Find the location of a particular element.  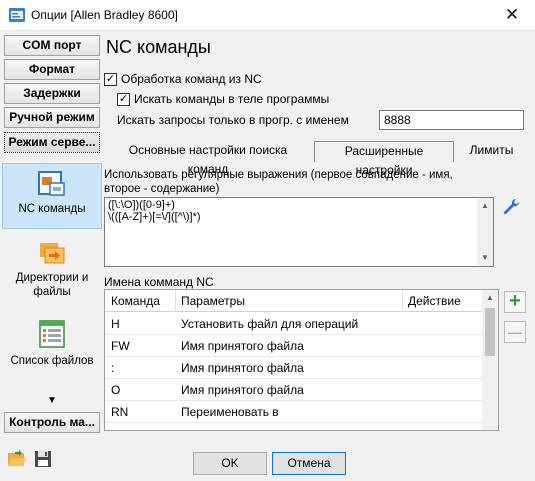

table-row: FW Имя принятого файла is located at coordinates (294, 346).